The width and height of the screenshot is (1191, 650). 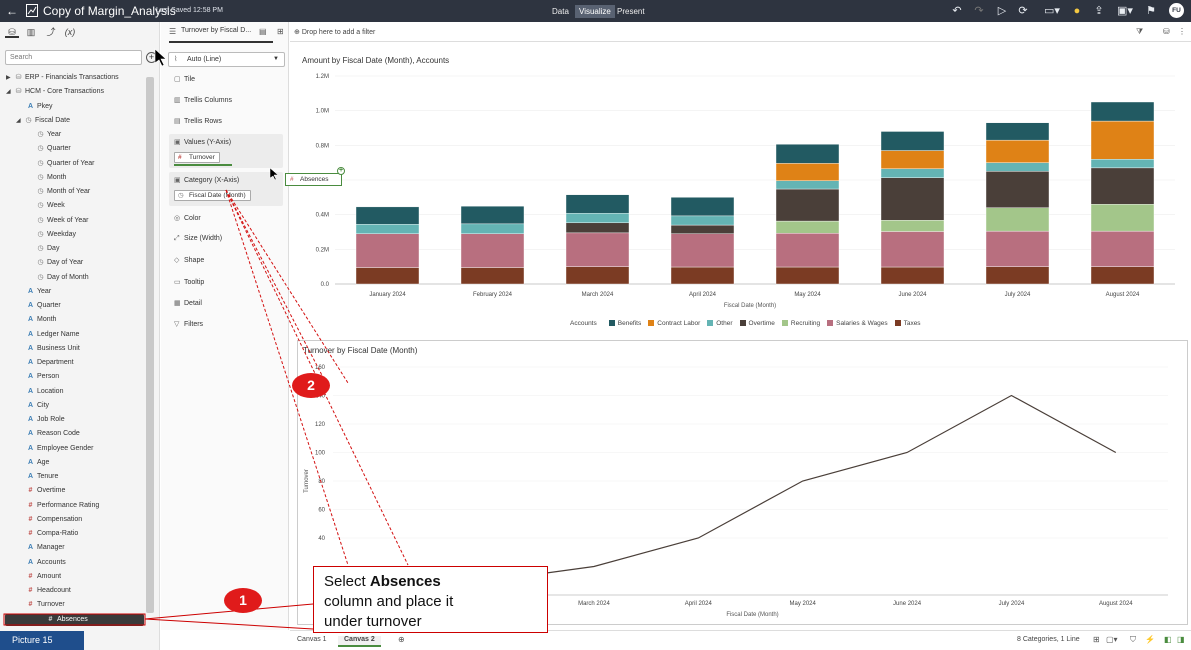 What do you see at coordinates (280, 31) in the screenshot?
I see `grid-icon: ⊞` at bounding box center [280, 31].